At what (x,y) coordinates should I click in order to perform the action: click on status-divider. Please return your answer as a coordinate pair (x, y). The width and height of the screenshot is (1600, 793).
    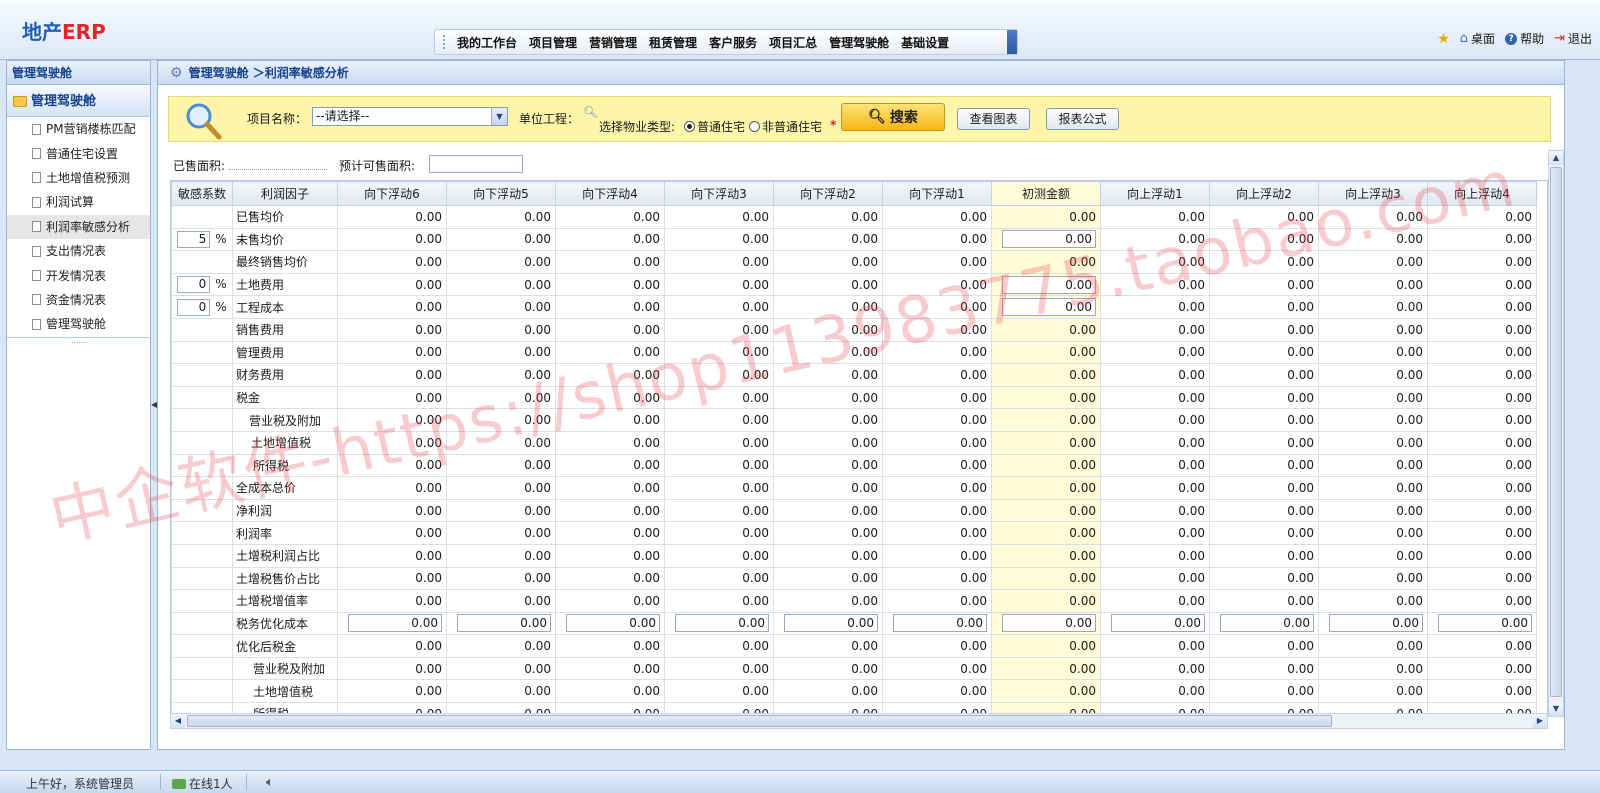
    Looking at the image, I should click on (246, 782).